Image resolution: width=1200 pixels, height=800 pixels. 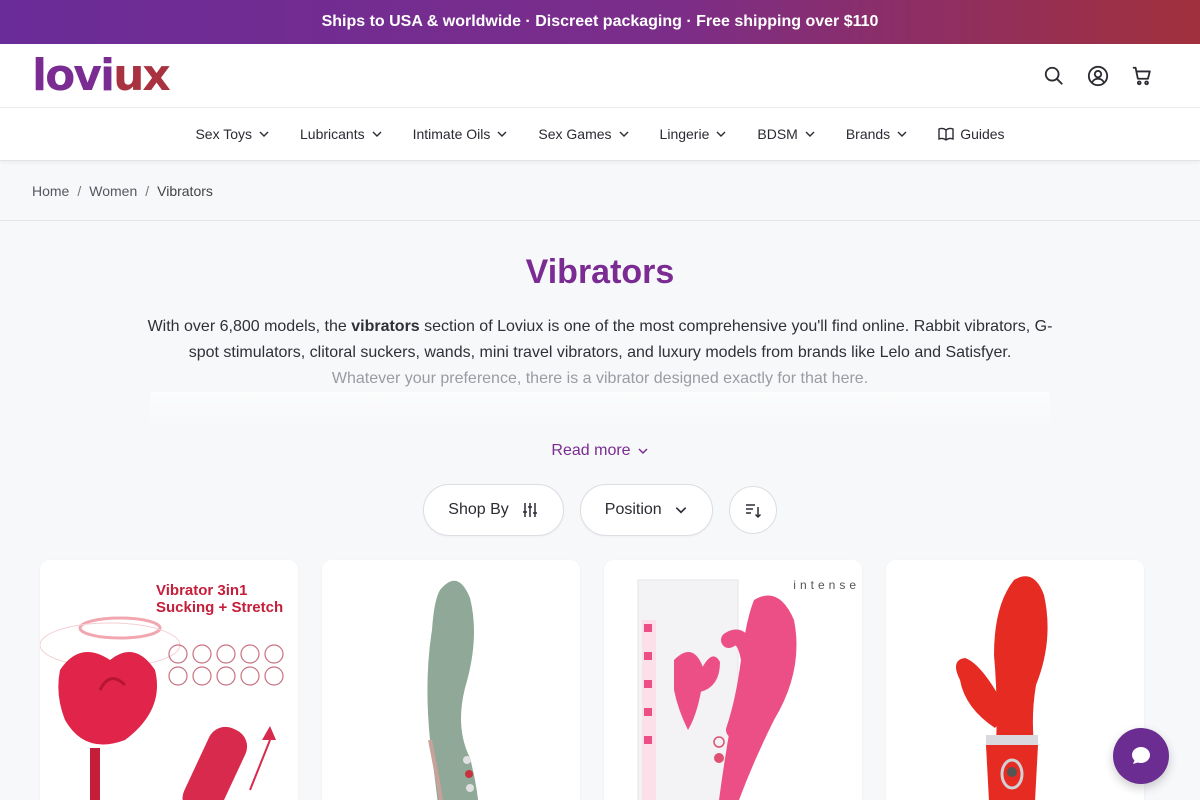 I want to click on nav-label: Brands, so click(x=868, y=134).